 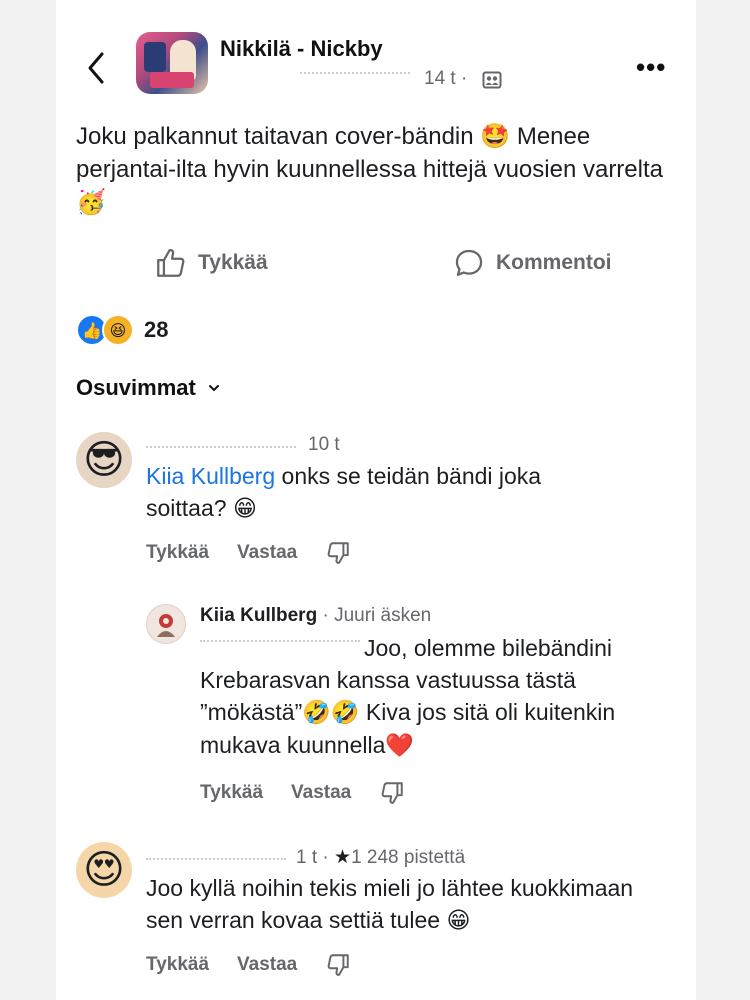 I want to click on comment-time: 1 t ·, so click(x=315, y=857).